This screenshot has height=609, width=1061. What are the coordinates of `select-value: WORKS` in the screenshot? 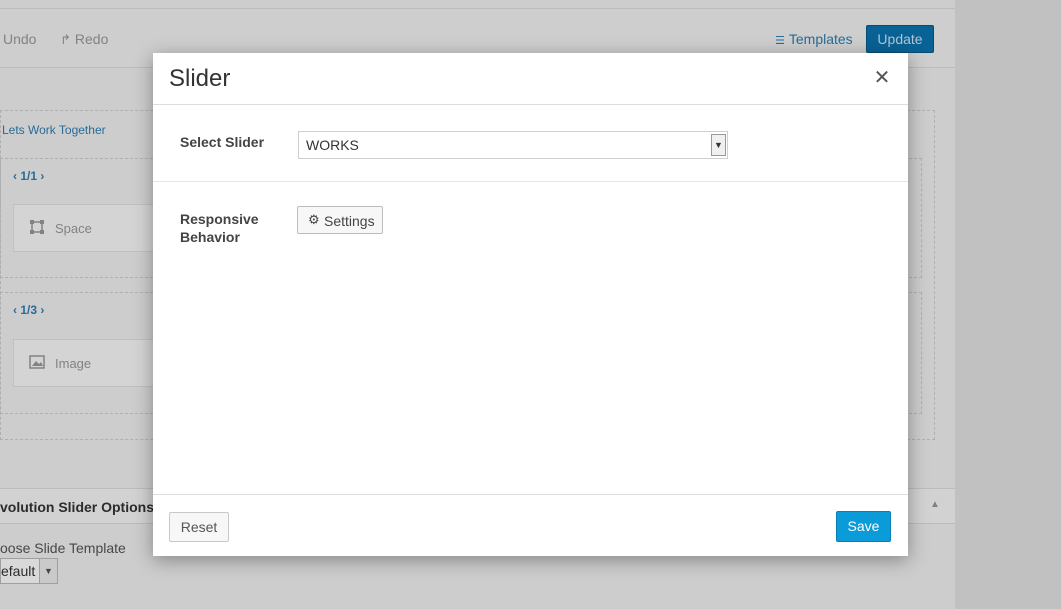 It's located at (332, 145).